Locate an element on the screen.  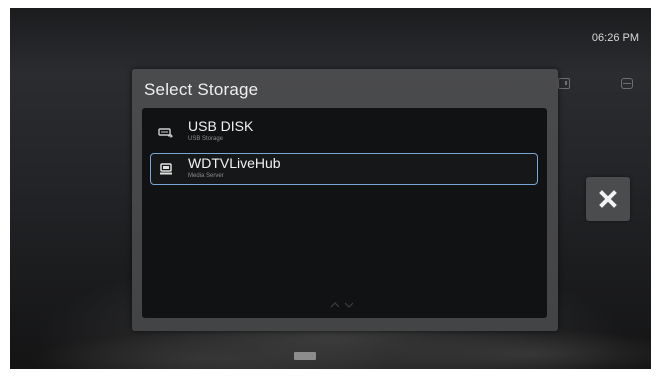
close-button is located at coordinates (608, 199).